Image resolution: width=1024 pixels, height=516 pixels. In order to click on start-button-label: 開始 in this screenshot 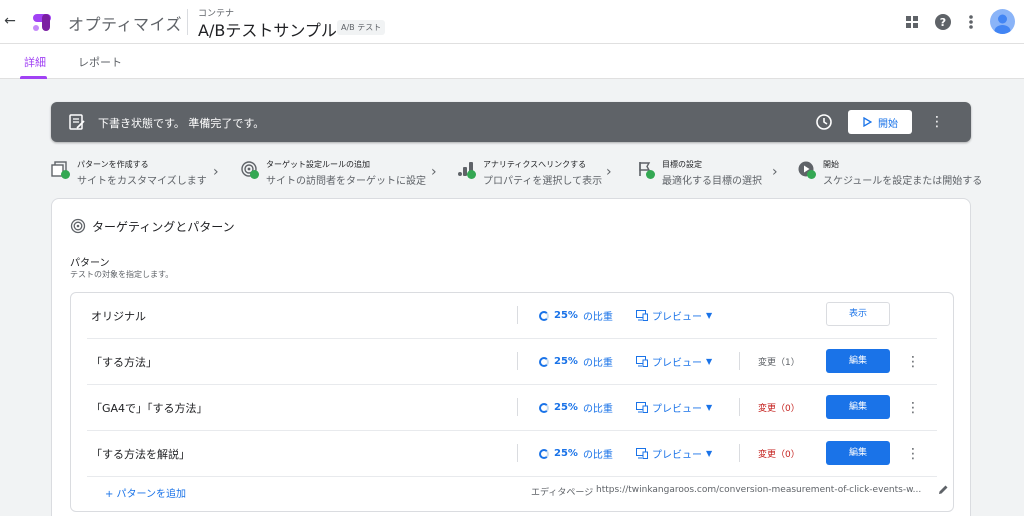, I will do `click(888, 124)`.